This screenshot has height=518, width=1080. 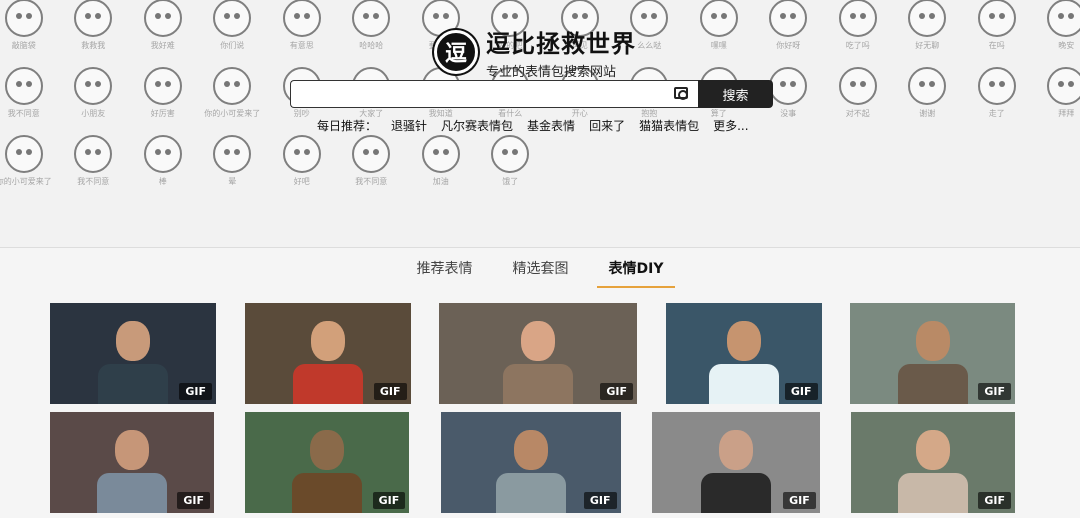 What do you see at coordinates (636, 270) in the screenshot?
I see `tab-diy: 表情DIY` at bounding box center [636, 270].